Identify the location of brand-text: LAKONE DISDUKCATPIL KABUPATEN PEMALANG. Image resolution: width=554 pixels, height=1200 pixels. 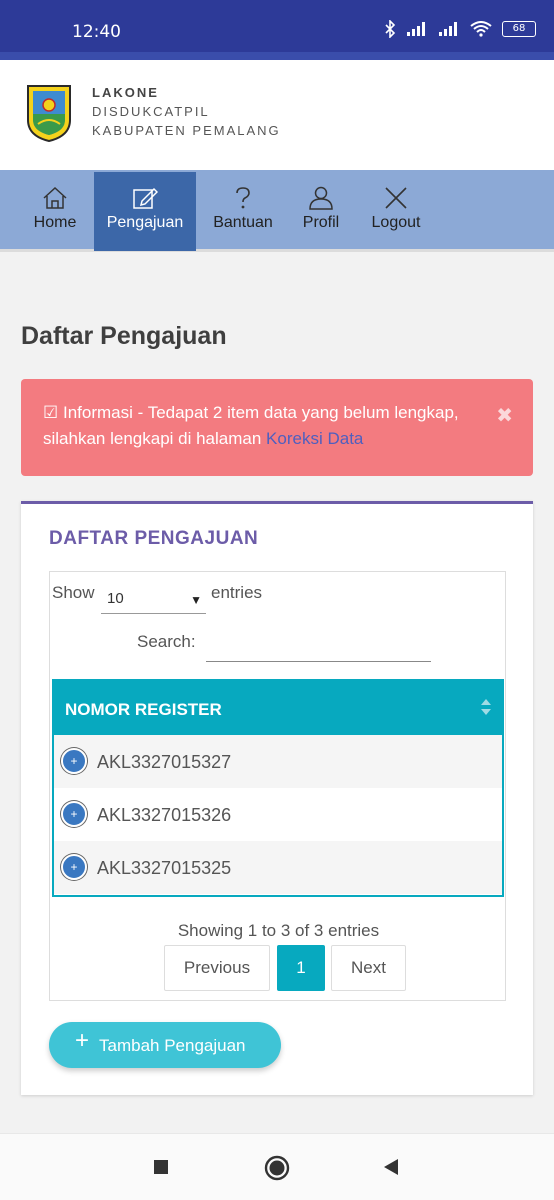
(186, 111).